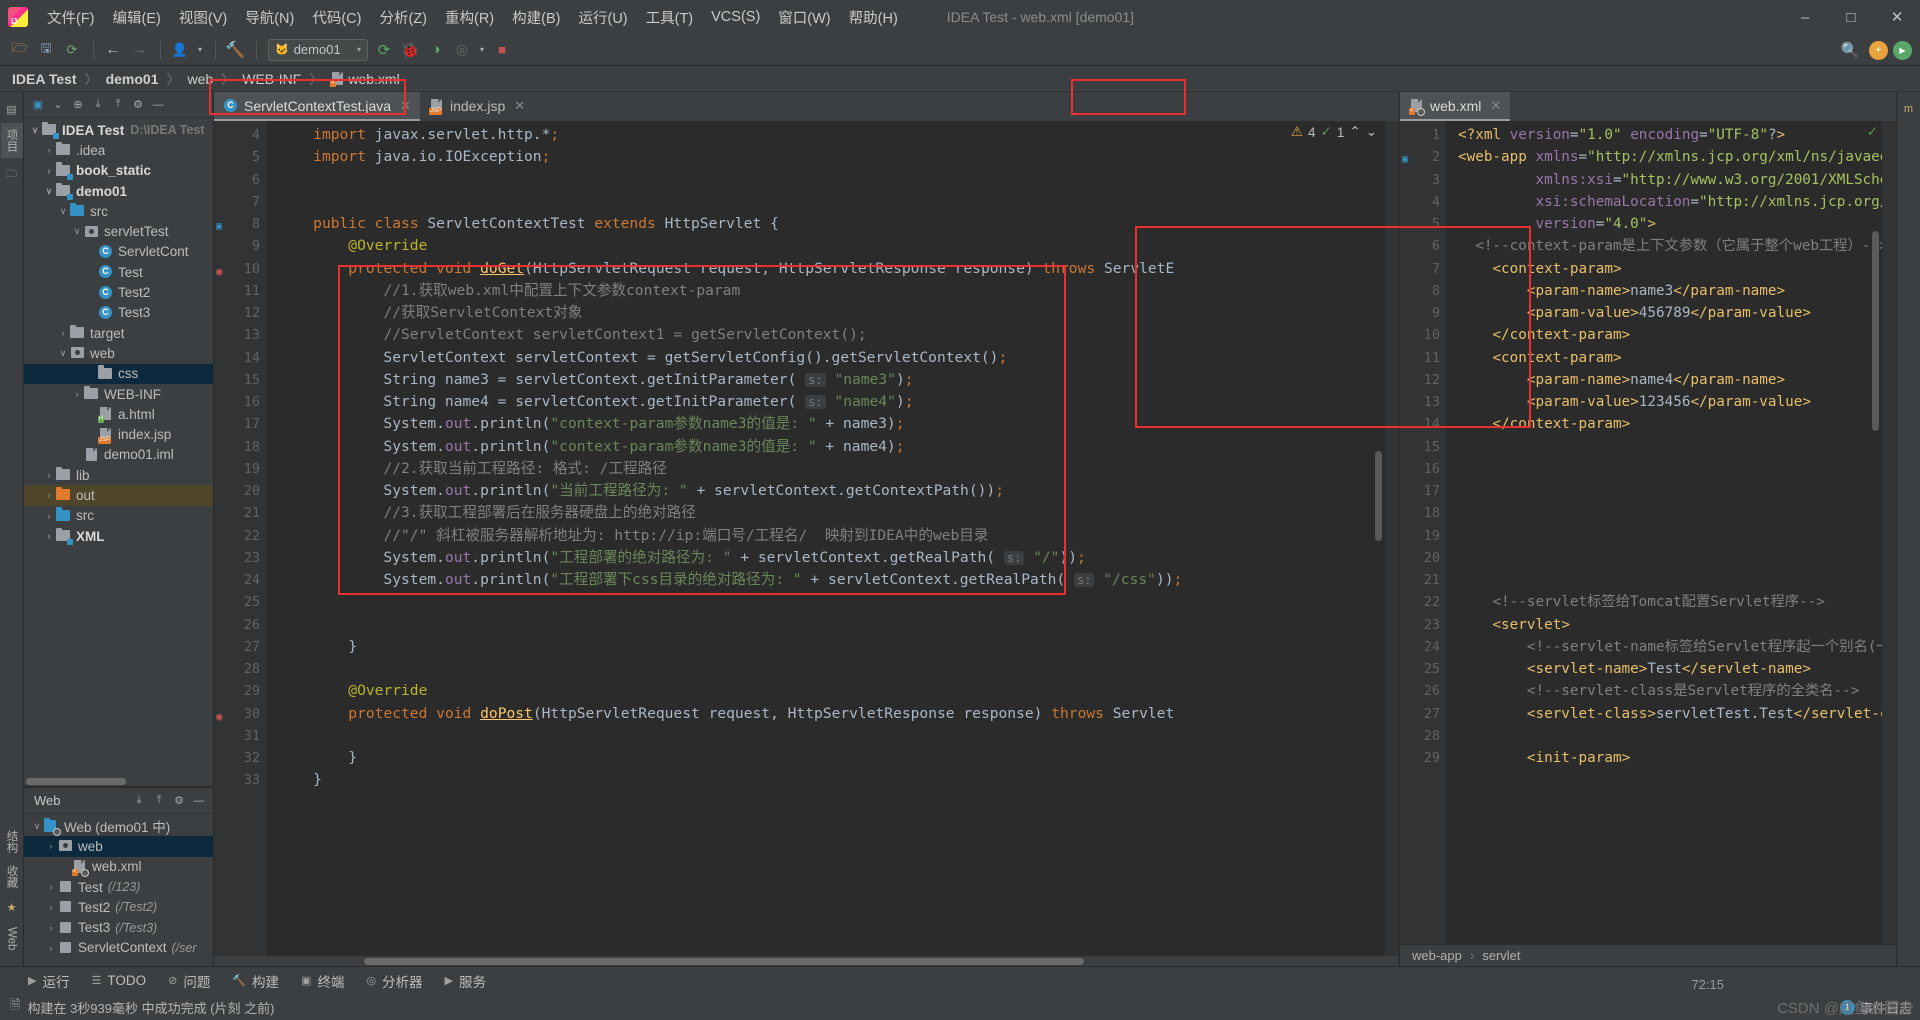  I want to click on code-line: <param-name>name3</param-name>, so click(1671, 291).